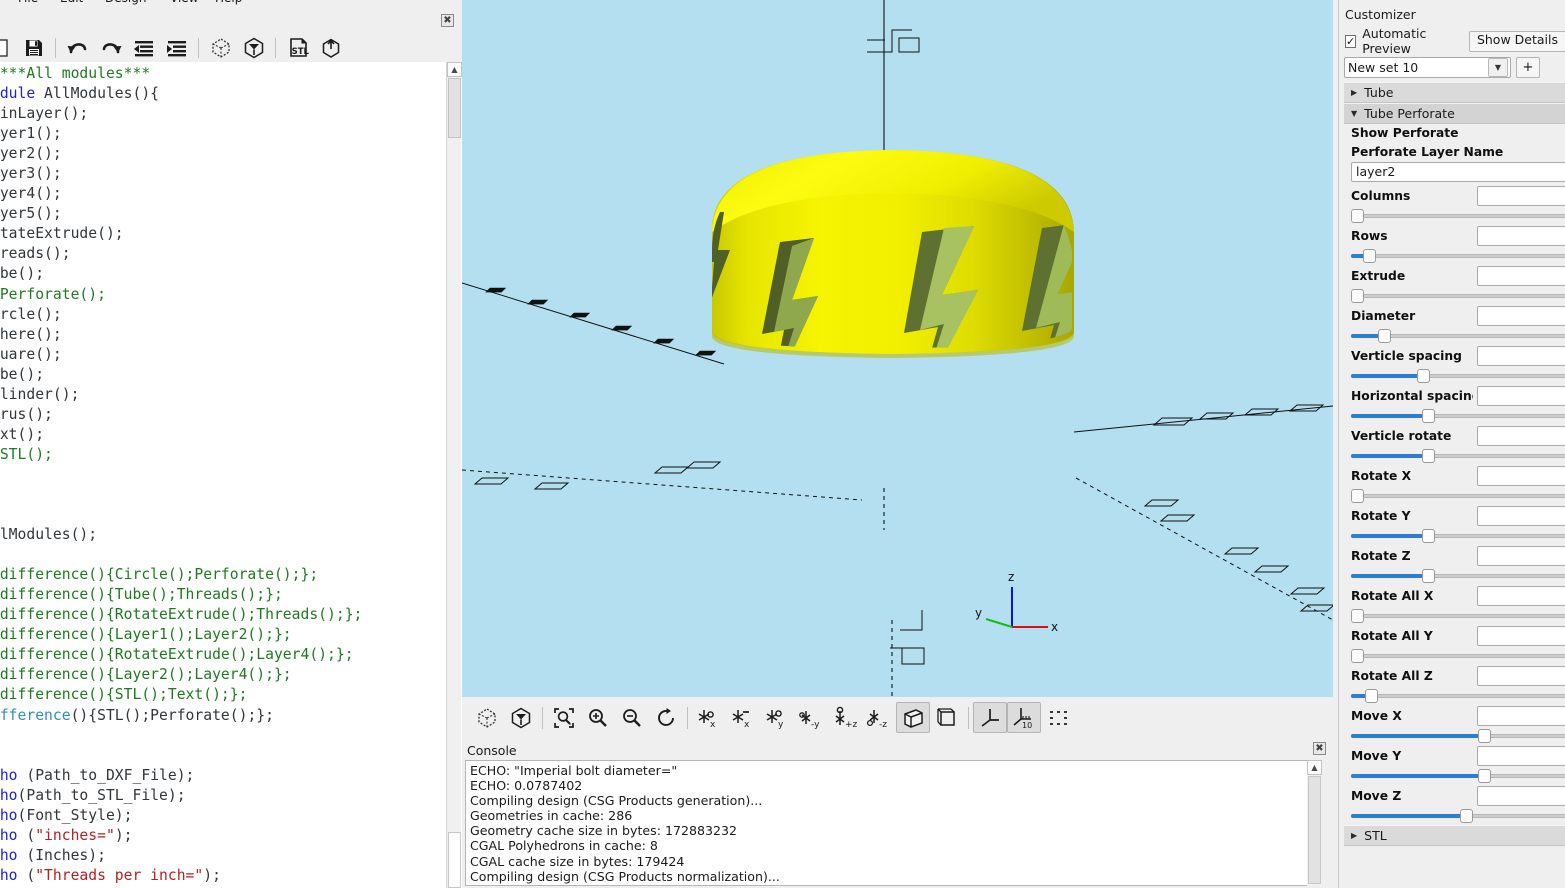 The height and width of the screenshot is (888, 1565). Describe the element at coordinates (1454, 113) in the screenshot. I see `customizer-group-tube-perforate: ▼ Tube Perforate` at that location.